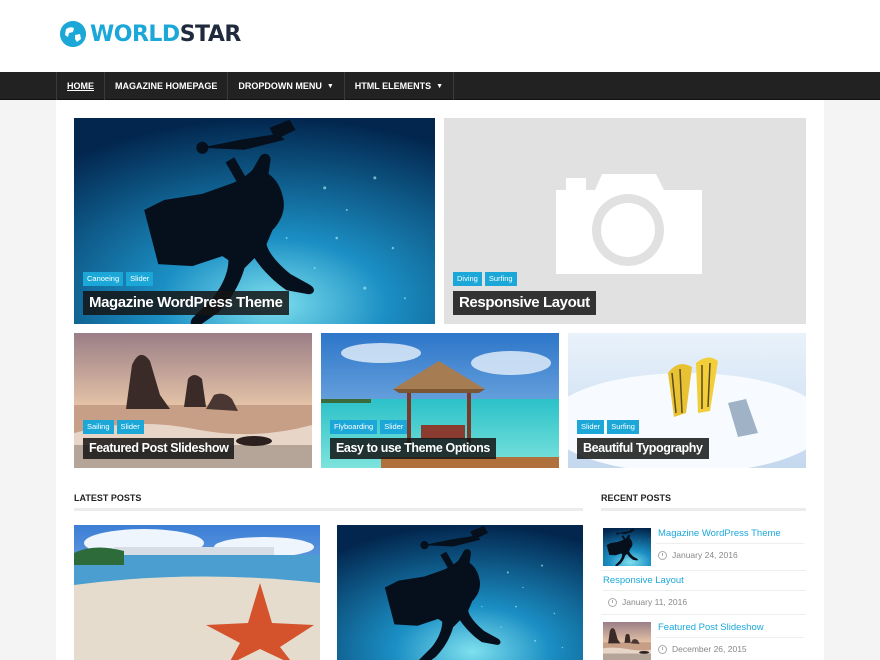  I want to click on site-title-part2: STAR, so click(210, 34).